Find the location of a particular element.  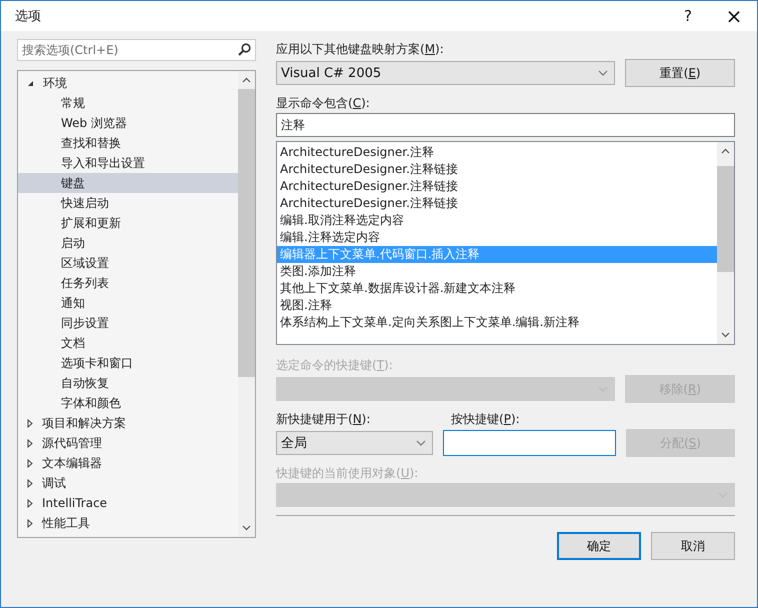

tree-item: 项目和解决方案 is located at coordinates (128, 423).